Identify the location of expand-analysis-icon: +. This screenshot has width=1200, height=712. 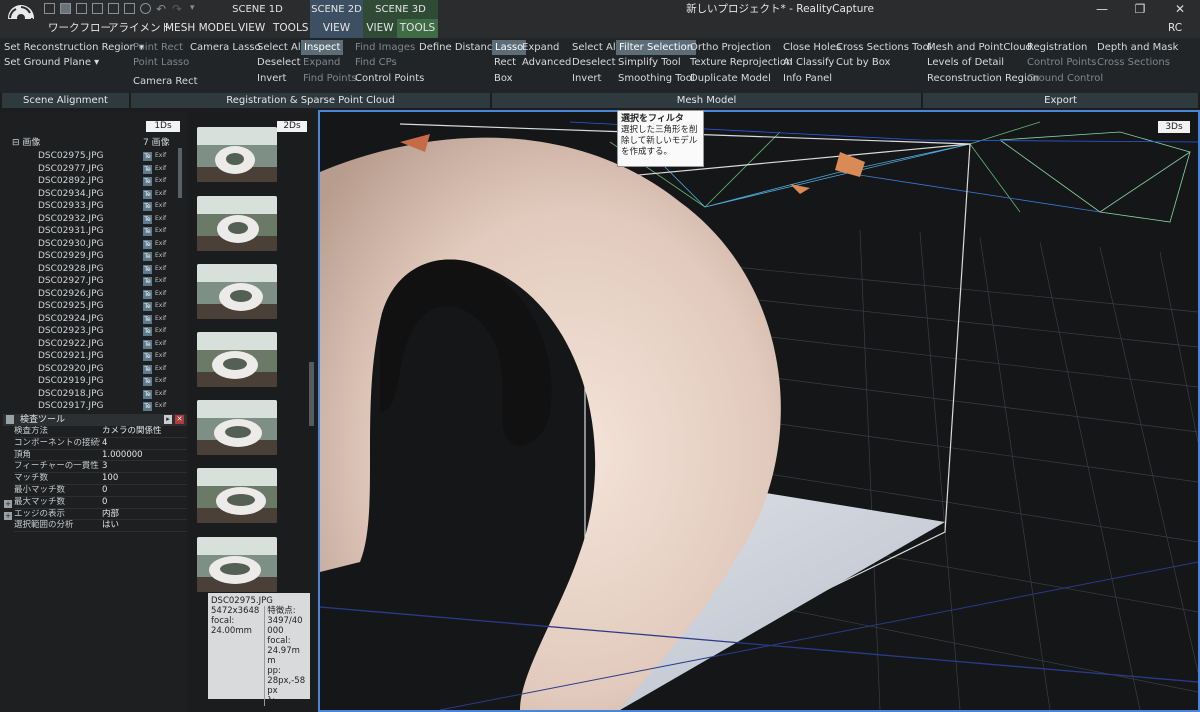
(8, 516).